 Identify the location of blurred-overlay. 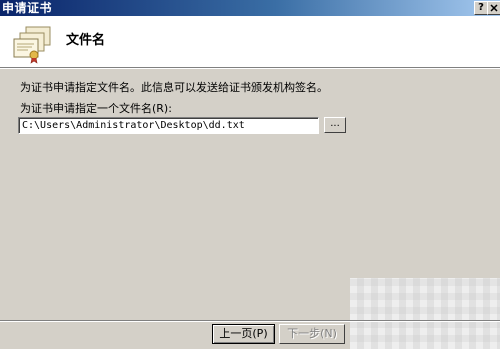
(425, 313).